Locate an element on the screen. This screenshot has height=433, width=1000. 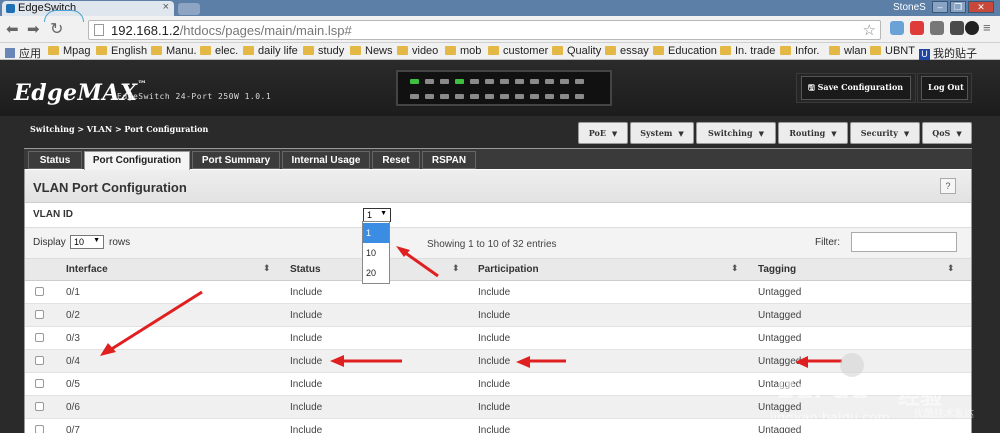
tab-port-configuration: Port Configuration is located at coordinates (137, 160).